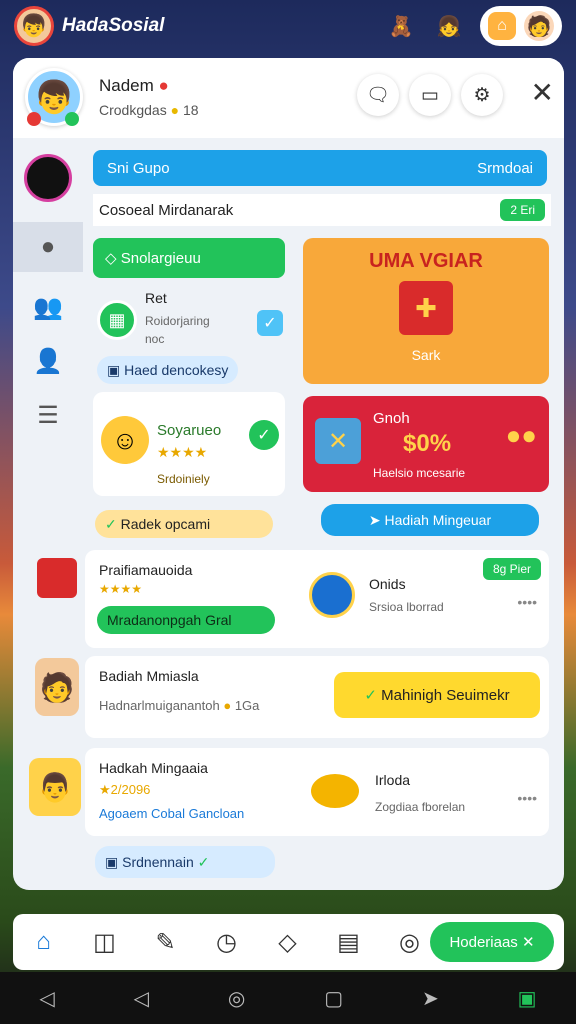  I want to click on nav-calendar: ▤, so click(348, 942).